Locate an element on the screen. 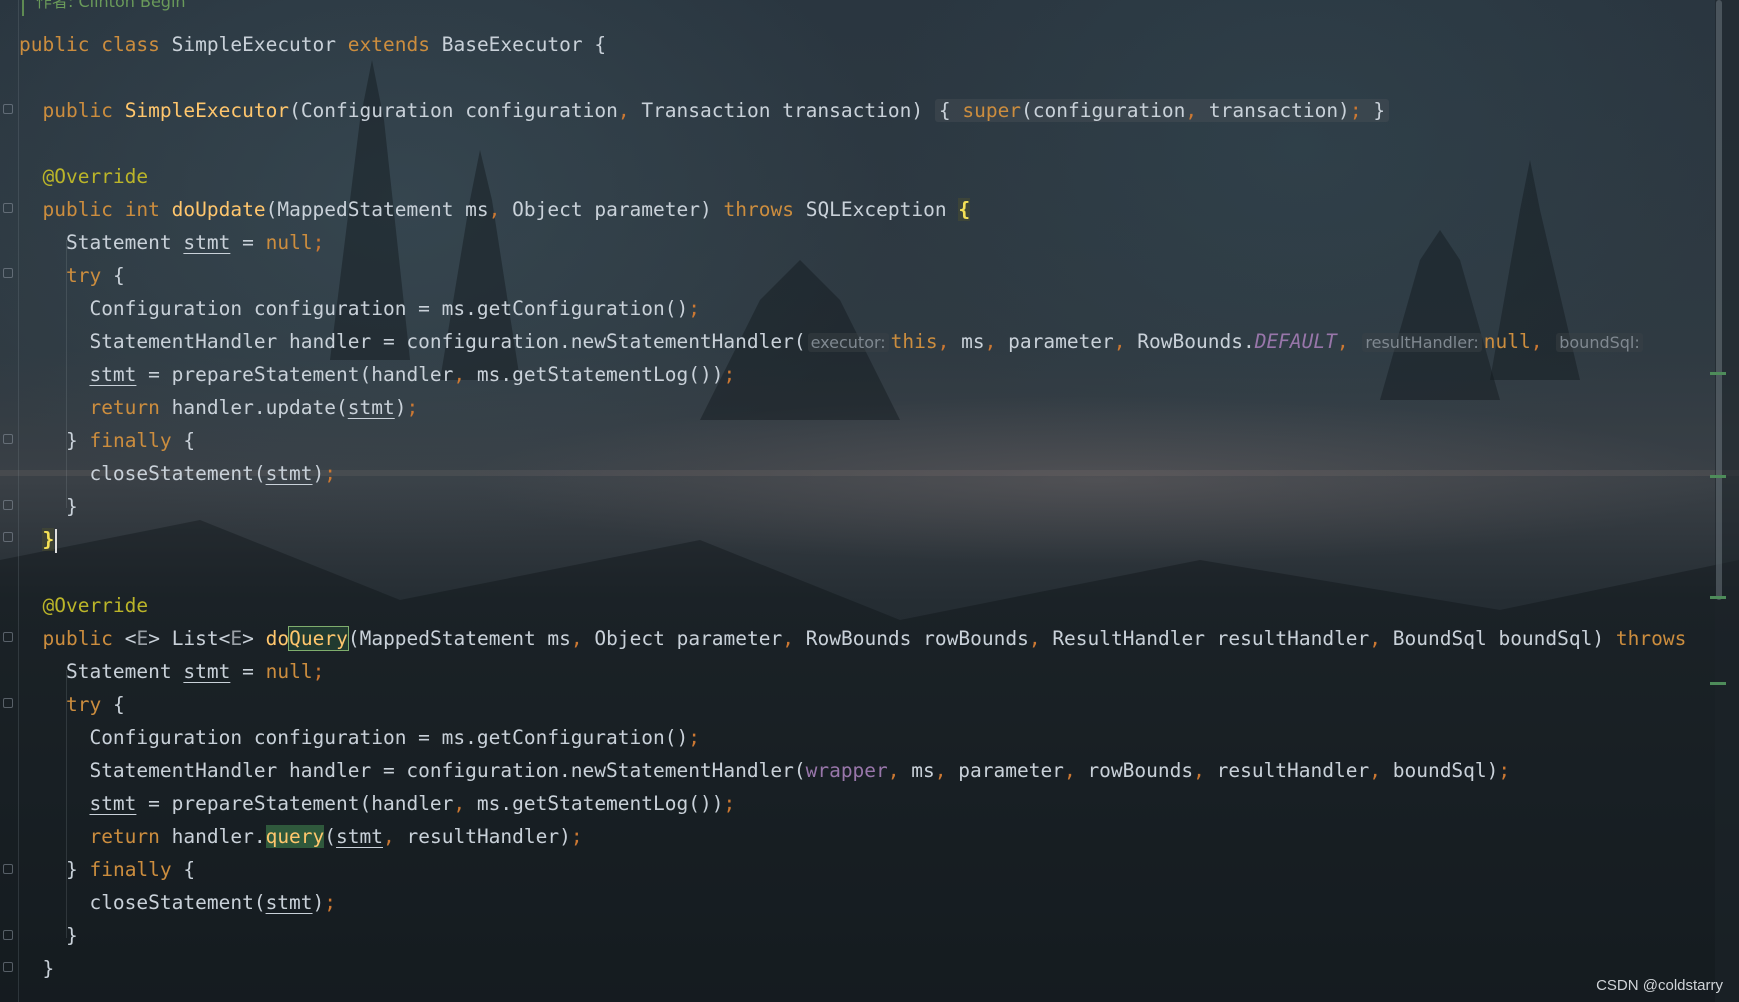 Image resolution: width=1739 pixels, height=1002 pixels. keyword: int is located at coordinates (142, 209).